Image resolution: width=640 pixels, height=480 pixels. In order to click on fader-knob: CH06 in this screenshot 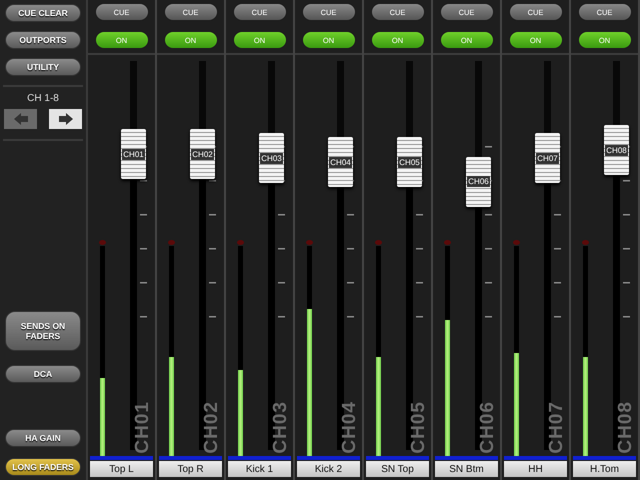, I will do `click(478, 181)`.